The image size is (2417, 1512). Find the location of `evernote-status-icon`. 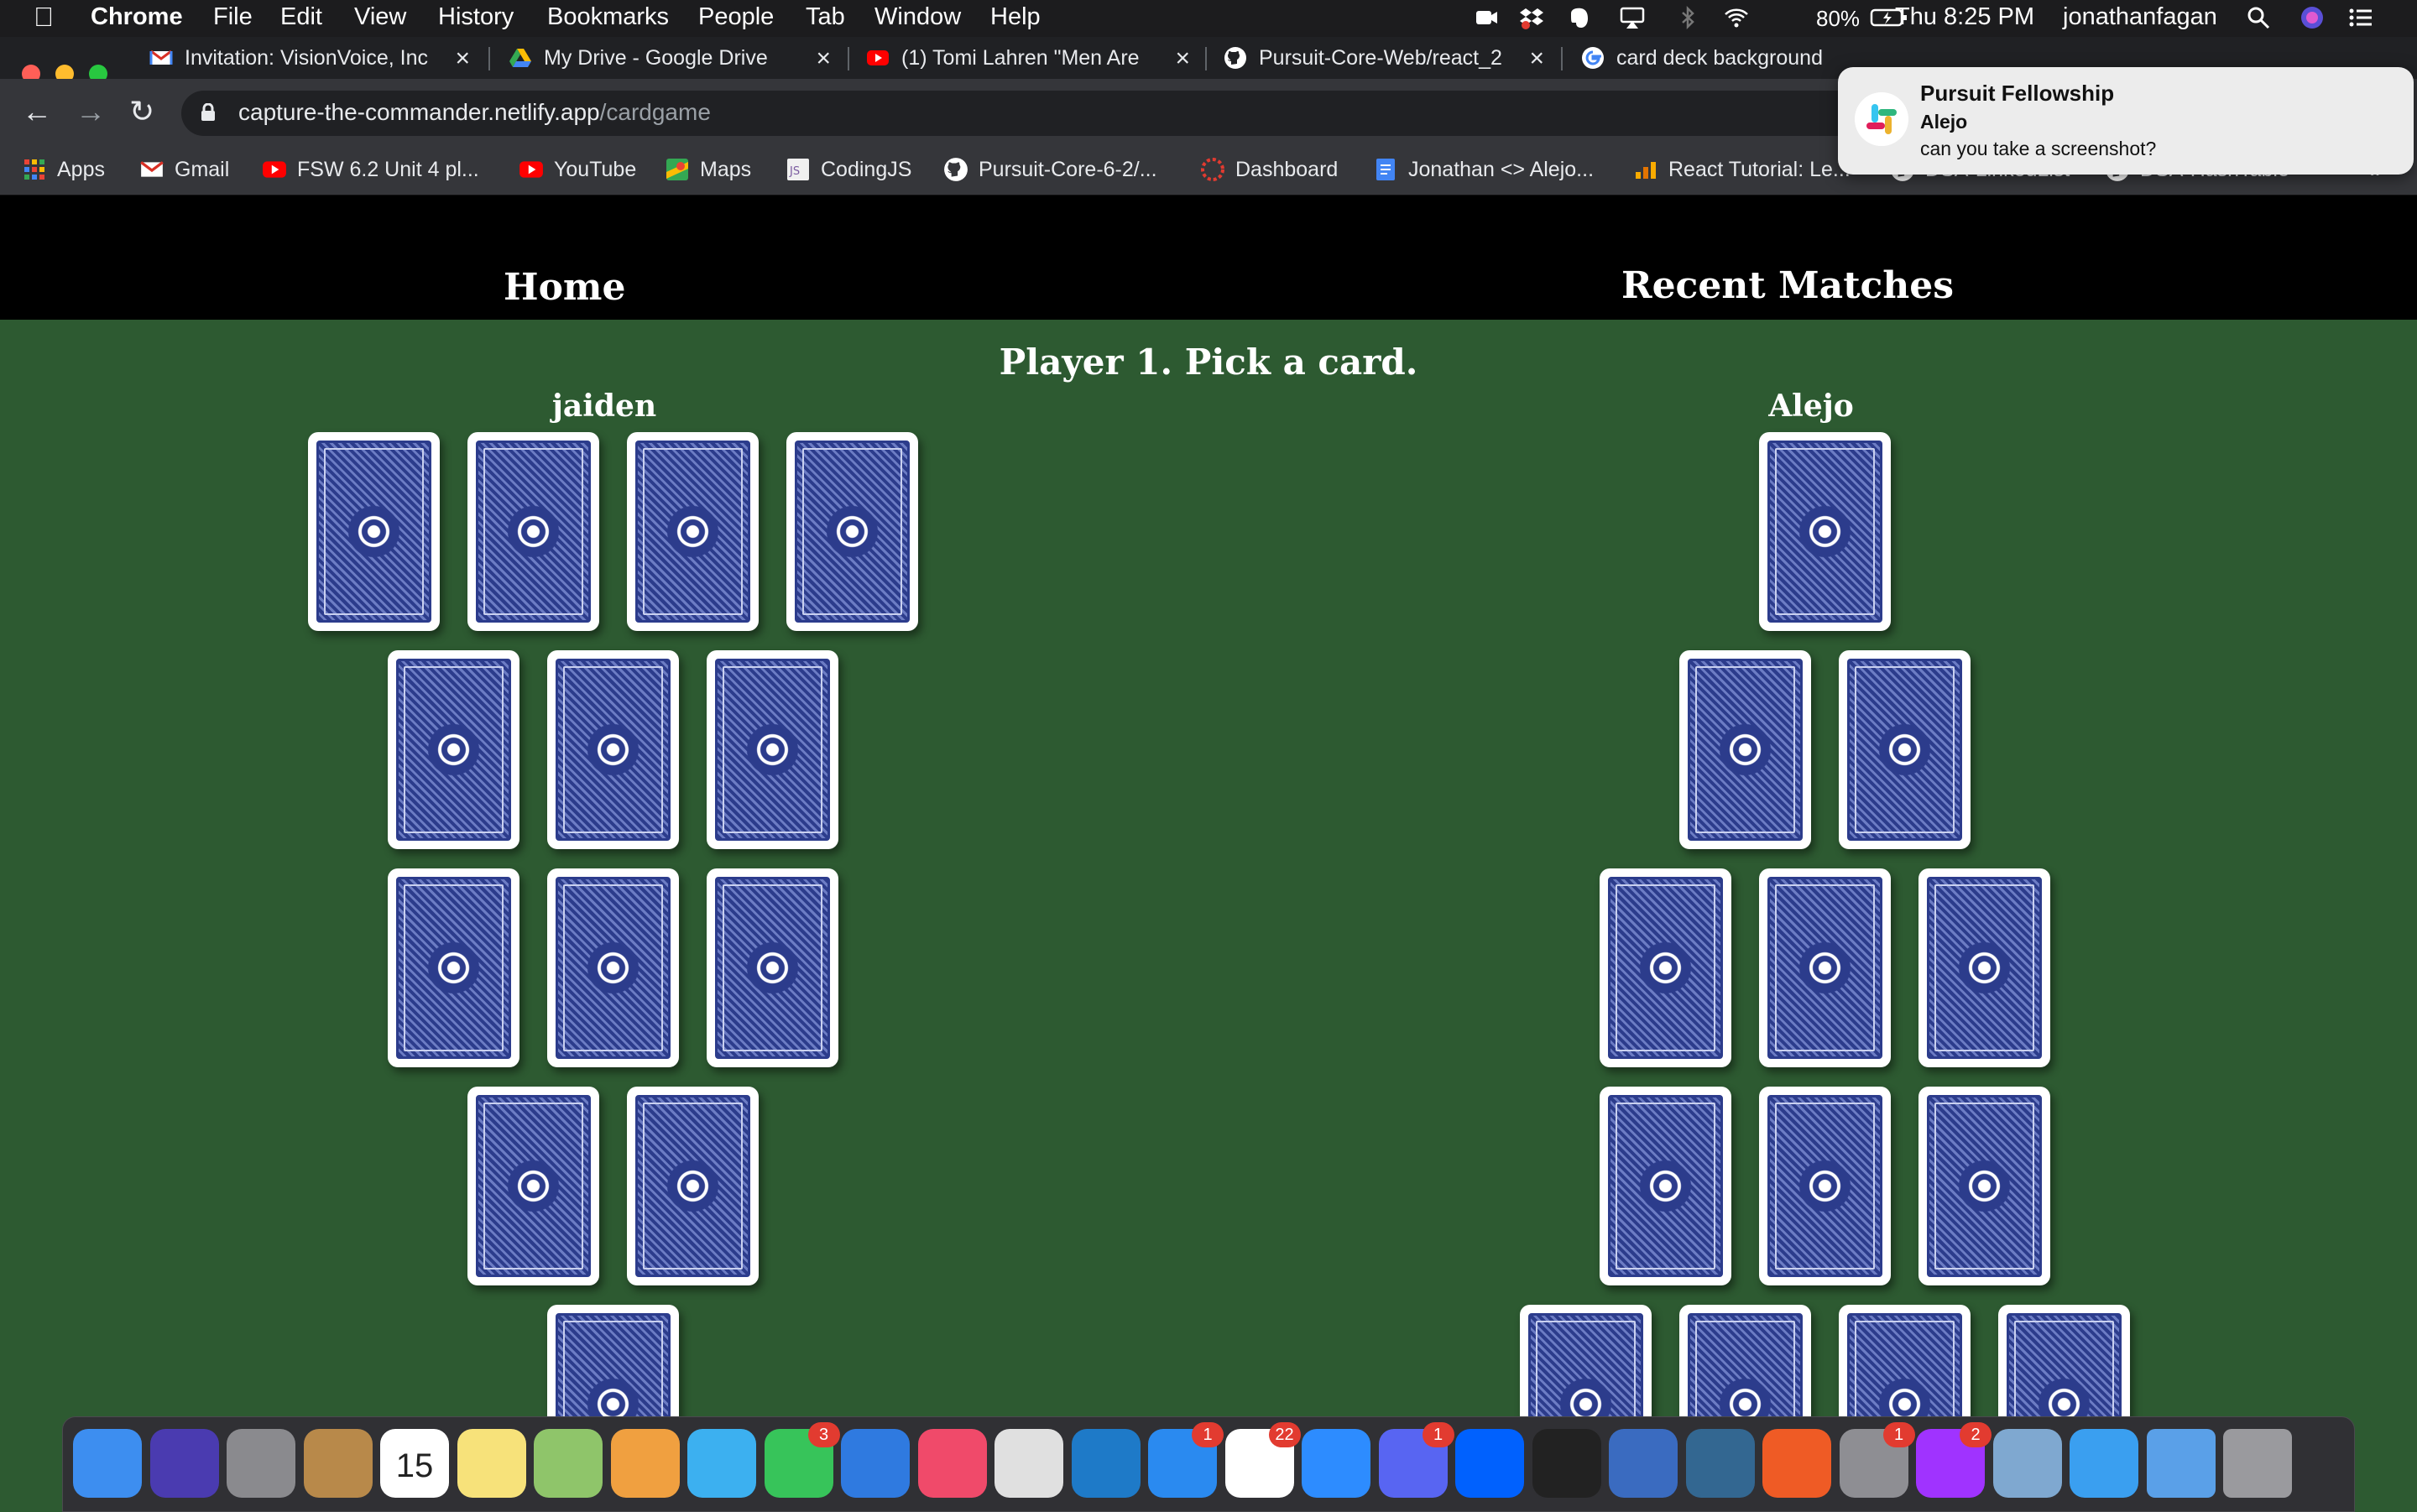

evernote-status-icon is located at coordinates (1578, 17).